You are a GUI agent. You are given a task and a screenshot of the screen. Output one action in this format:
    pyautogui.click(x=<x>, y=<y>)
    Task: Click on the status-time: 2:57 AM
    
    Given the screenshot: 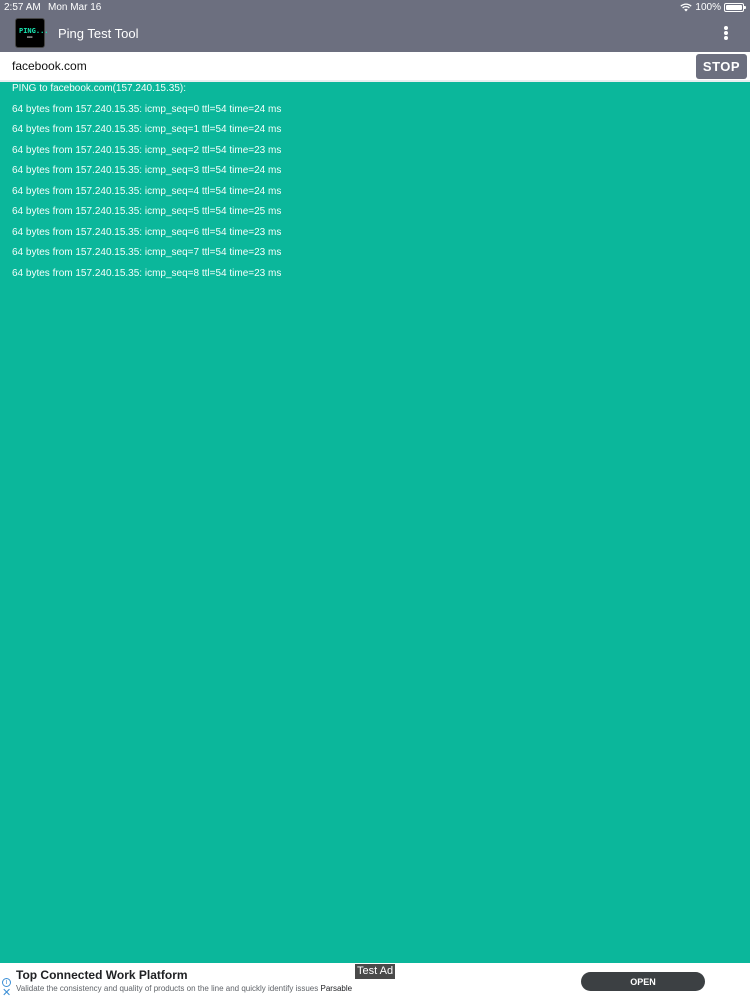 What is the action you would take?
    pyautogui.click(x=22, y=7)
    